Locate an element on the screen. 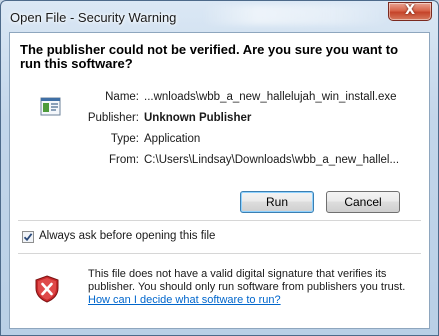 This screenshot has width=439, height=336. checkmark-icon is located at coordinates (28, 237).